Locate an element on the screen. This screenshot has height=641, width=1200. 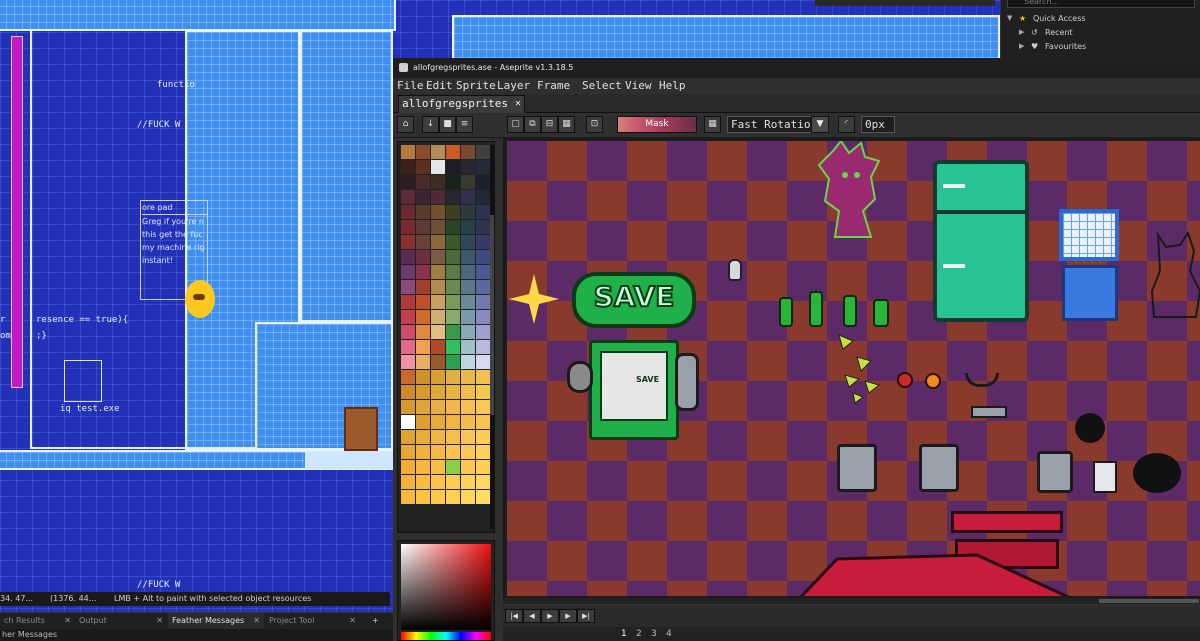
pink-object-bar is located at coordinates (17, 212).